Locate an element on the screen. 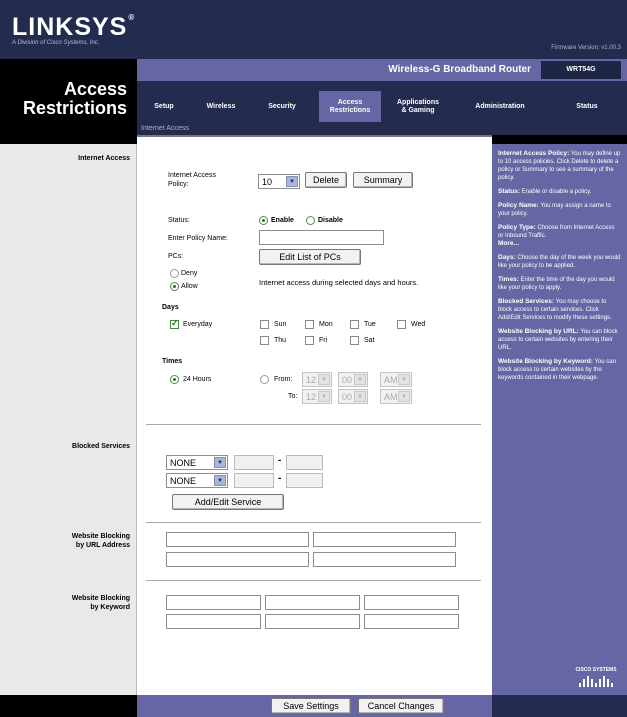 The height and width of the screenshot is (717, 627). tab-status: Status is located at coordinates (587, 106).